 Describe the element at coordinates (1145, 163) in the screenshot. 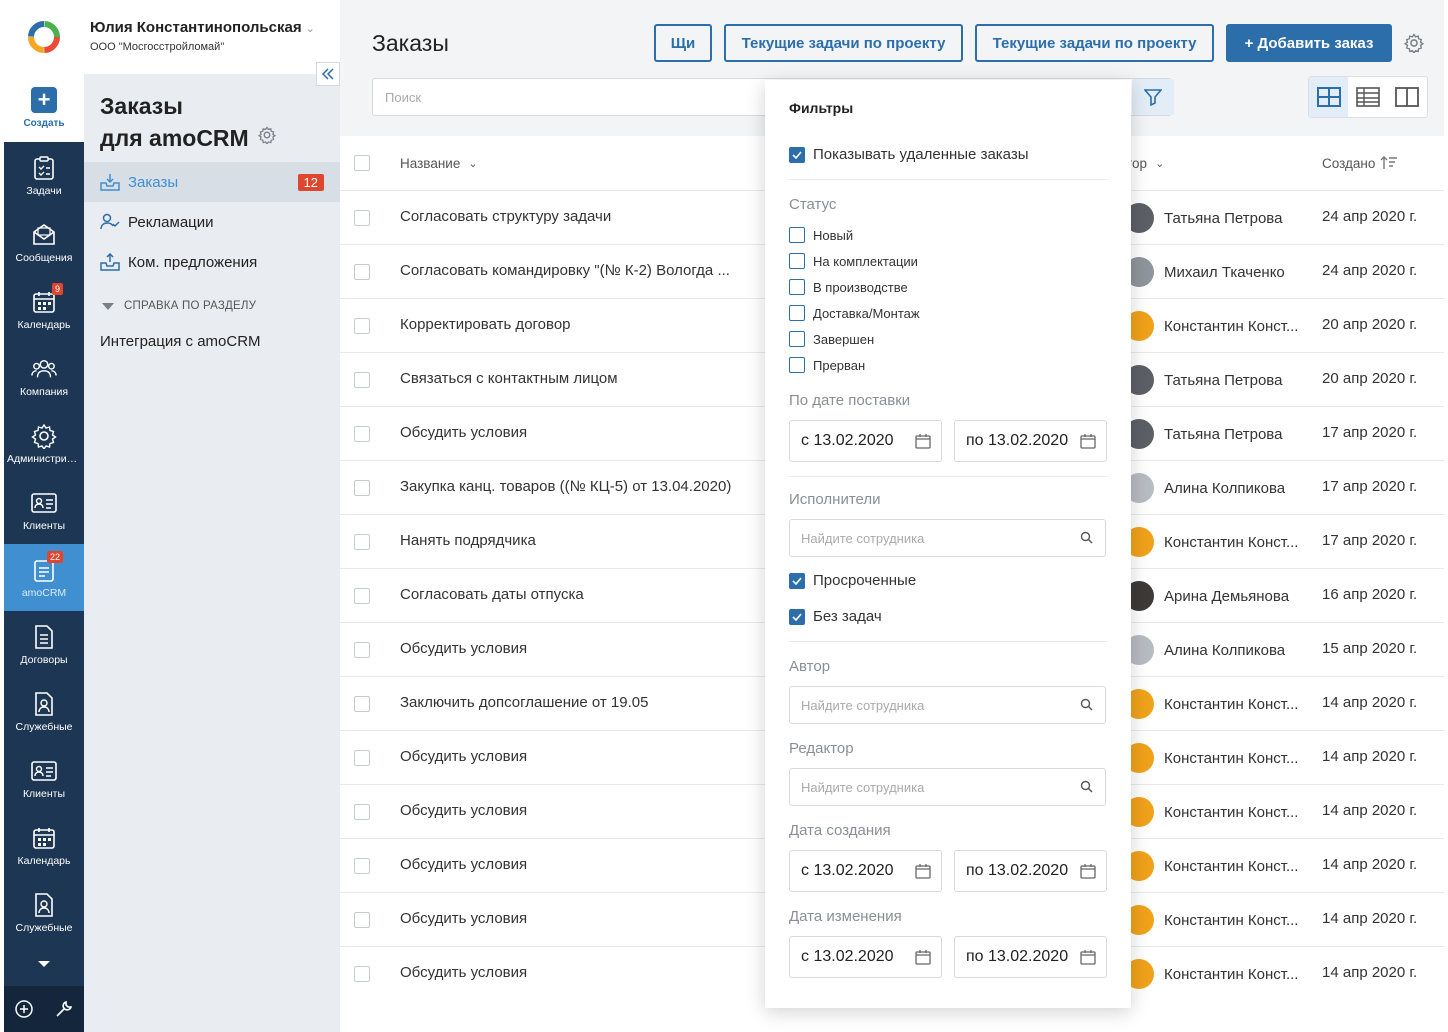

I see `column-header-author: тор ⌄` at that location.